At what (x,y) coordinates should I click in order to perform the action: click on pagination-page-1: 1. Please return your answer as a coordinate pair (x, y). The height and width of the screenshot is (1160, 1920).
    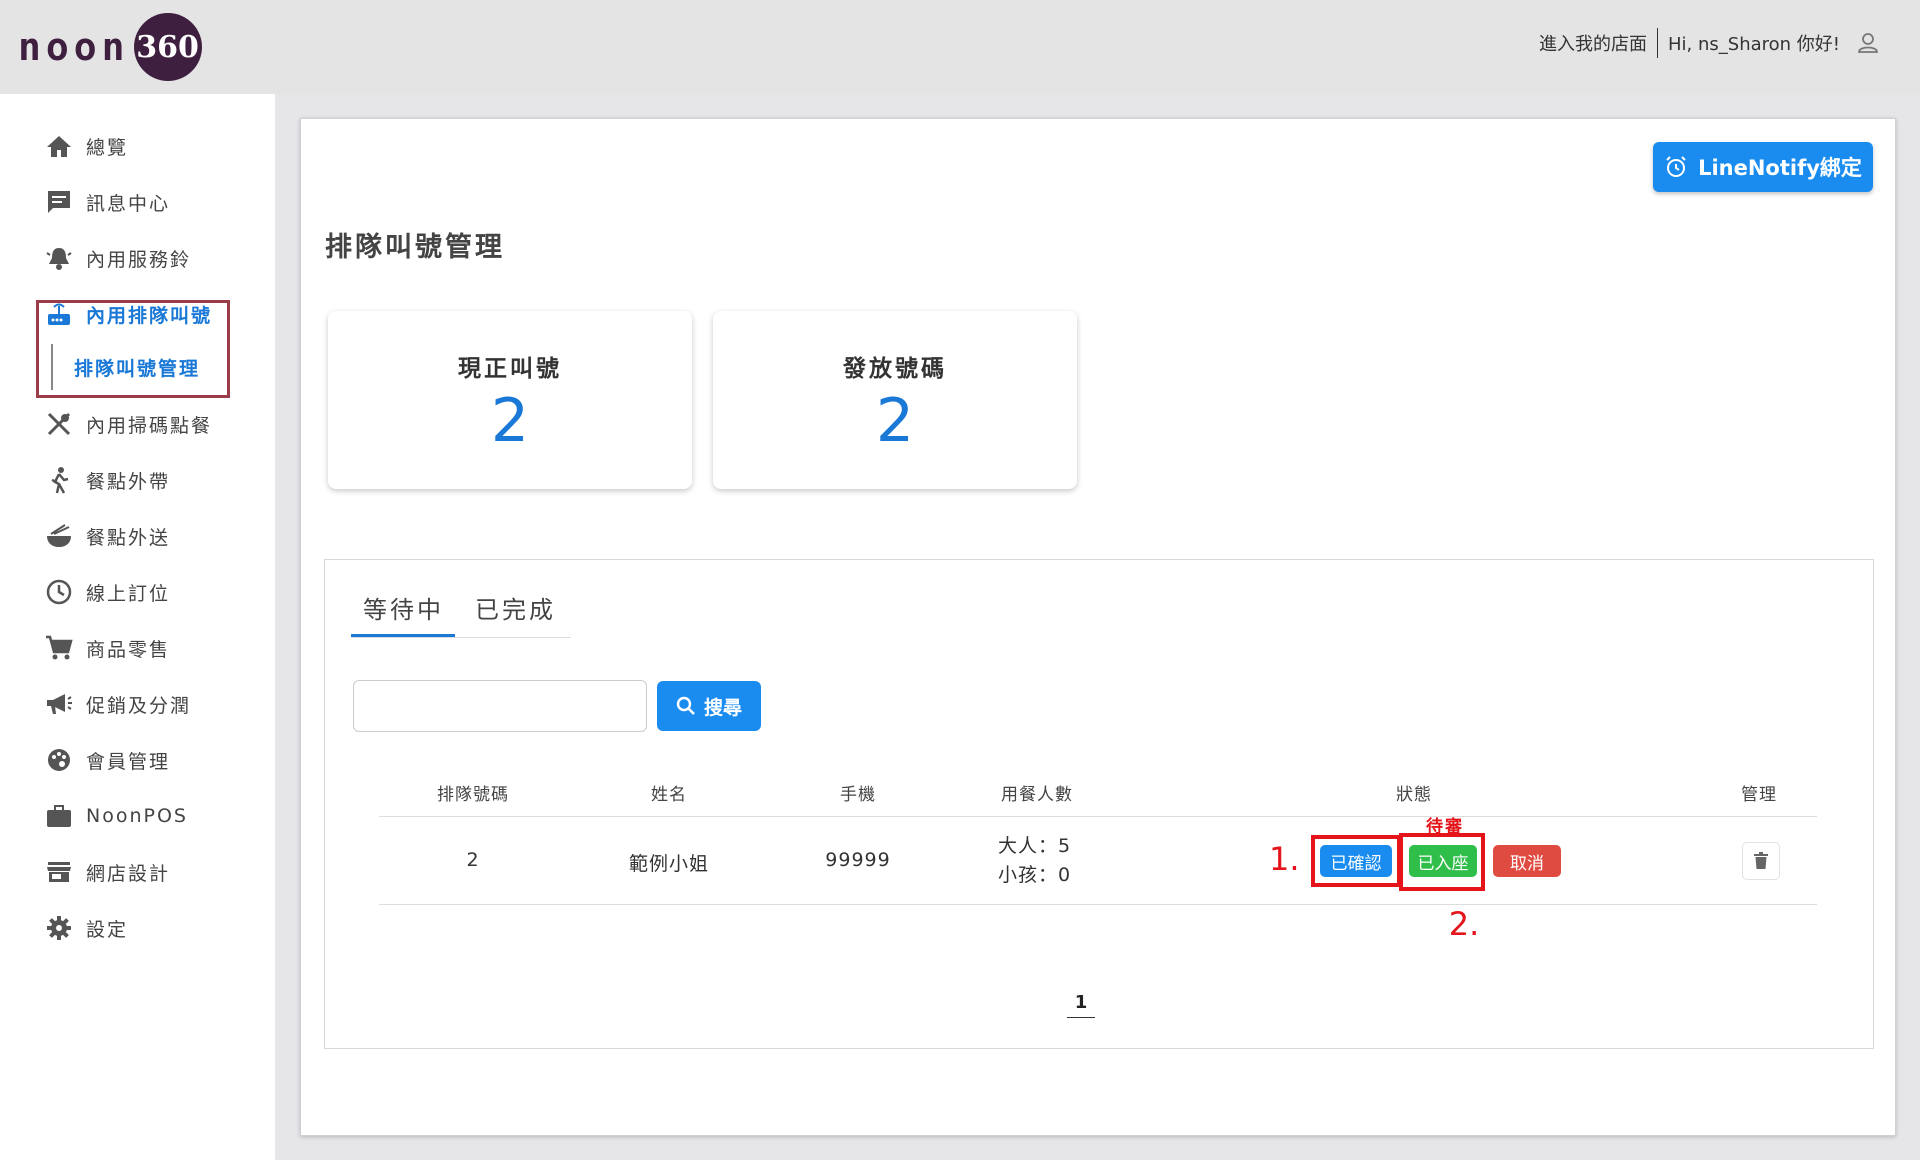
    Looking at the image, I should click on (1081, 1005).